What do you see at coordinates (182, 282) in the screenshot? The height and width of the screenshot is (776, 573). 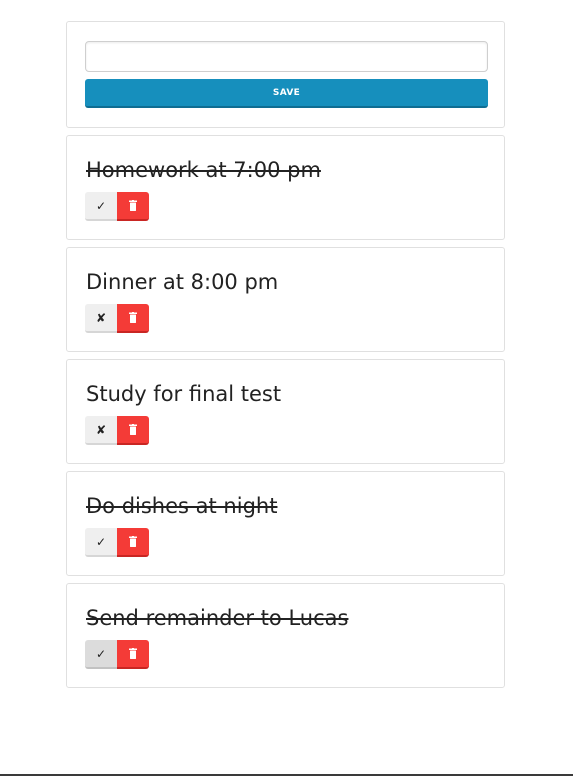 I see `todo-item-text: Dinner at 8:00 pm` at bounding box center [182, 282].